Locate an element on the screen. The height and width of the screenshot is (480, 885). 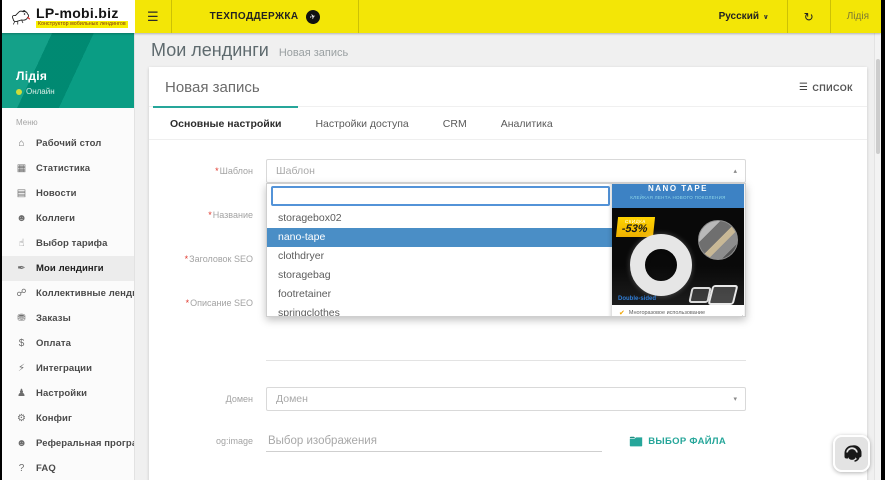
sidebar-item-label: Заказы is located at coordinates (53, 318).